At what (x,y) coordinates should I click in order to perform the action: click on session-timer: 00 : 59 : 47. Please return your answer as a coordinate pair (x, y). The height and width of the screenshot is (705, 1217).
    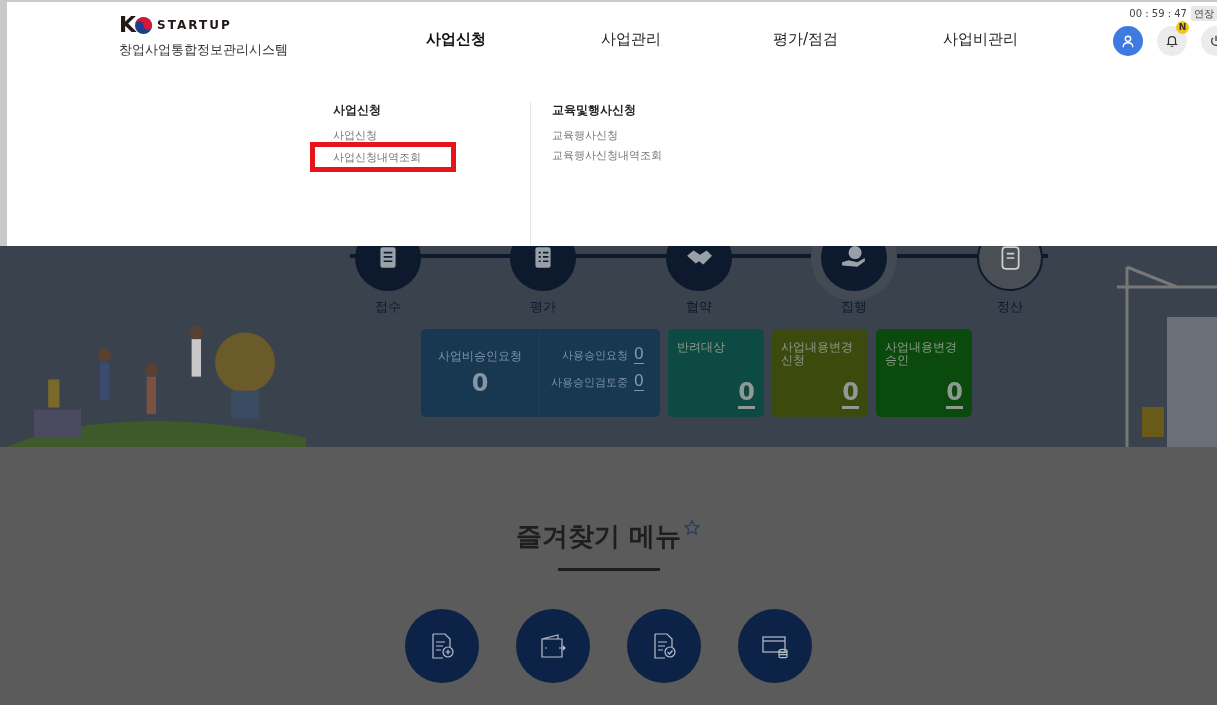
    Looking at the image, I should click on (1158, 14).